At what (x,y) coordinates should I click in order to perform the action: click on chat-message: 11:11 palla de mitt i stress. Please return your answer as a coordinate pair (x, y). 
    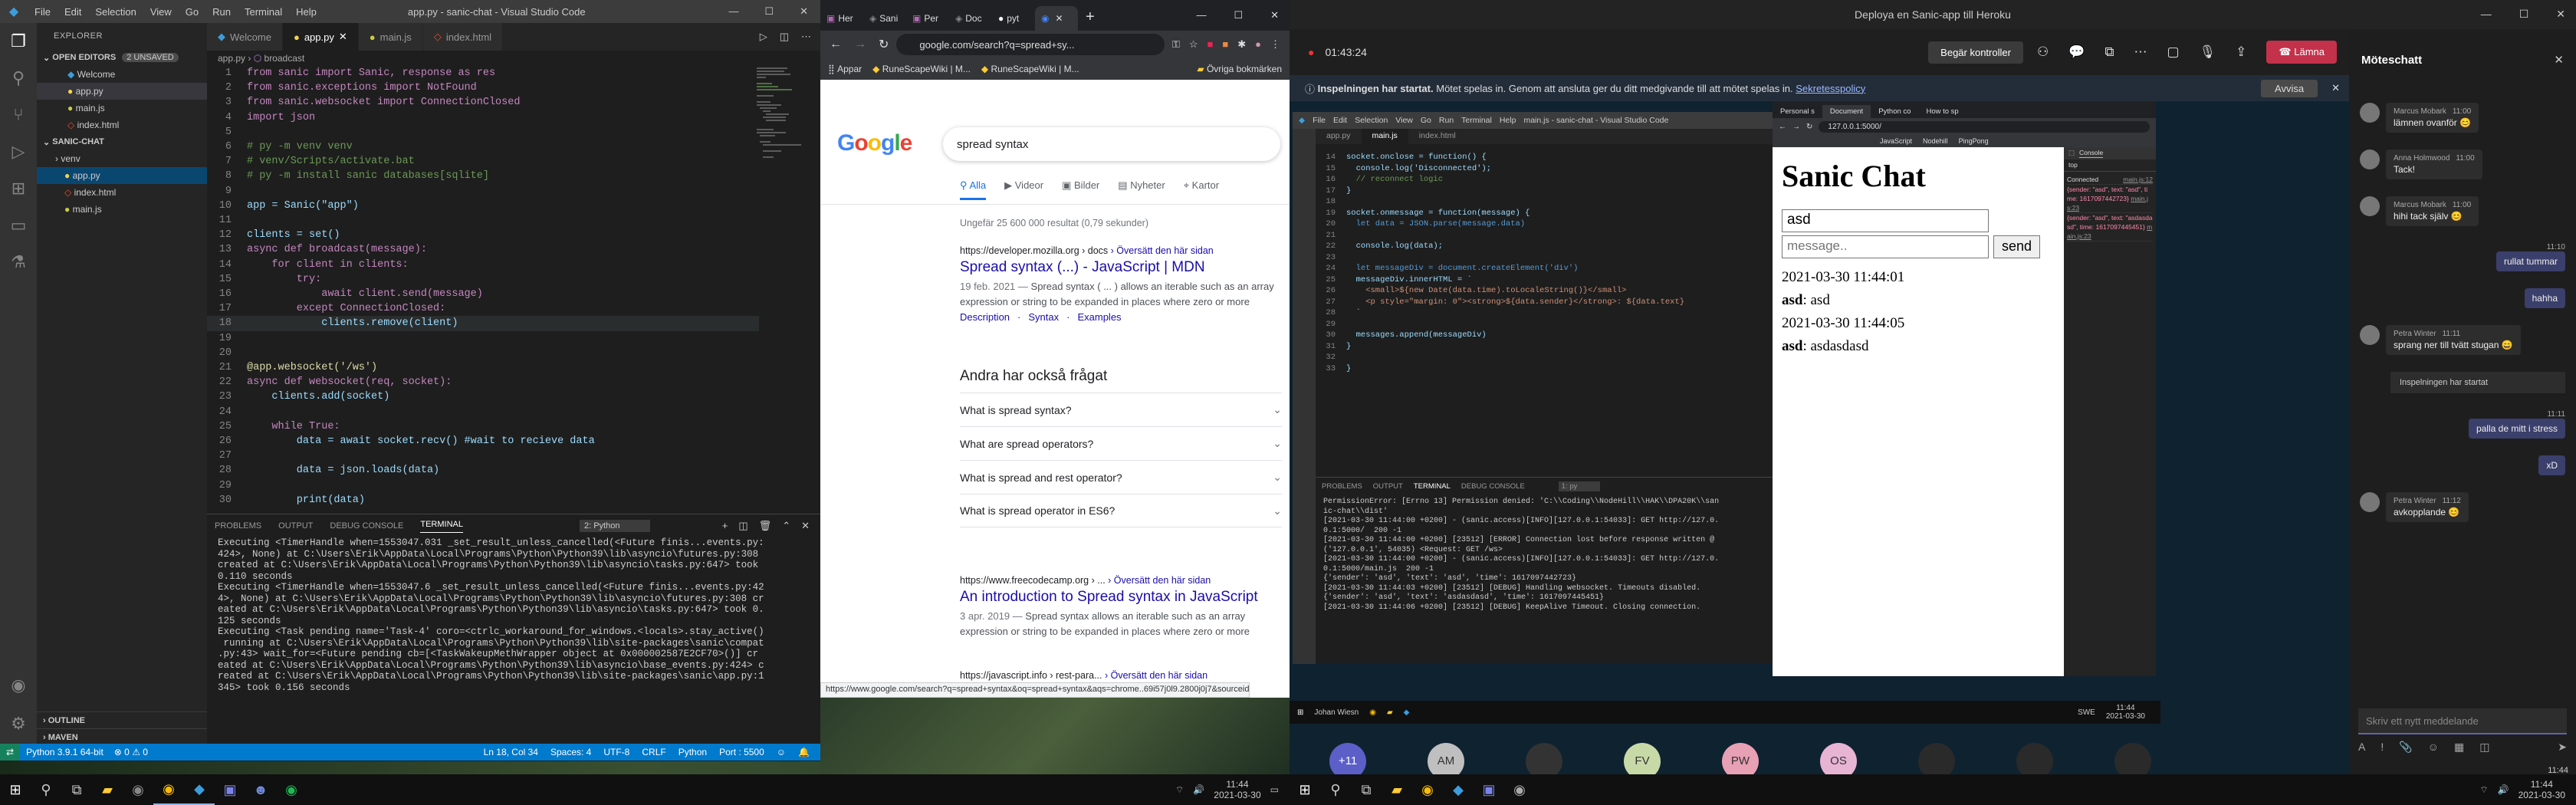
    Looking at the image, I should click on (2462, 424).